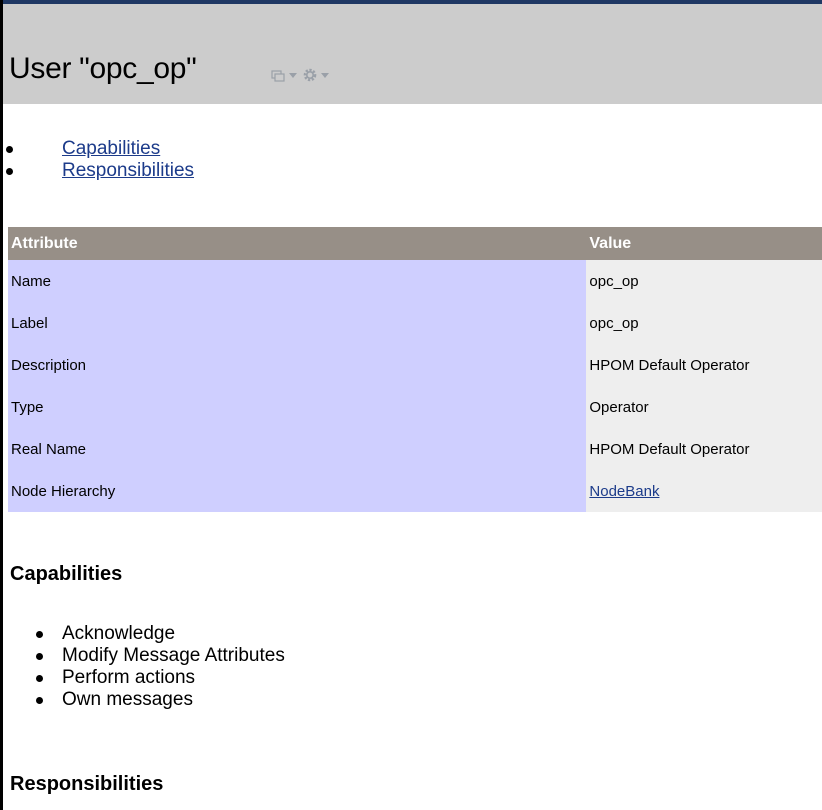 The width and height of the screenshot is (822, 810). I want to click on section-links: Capabilities Responsibilities, so click(99, 160).